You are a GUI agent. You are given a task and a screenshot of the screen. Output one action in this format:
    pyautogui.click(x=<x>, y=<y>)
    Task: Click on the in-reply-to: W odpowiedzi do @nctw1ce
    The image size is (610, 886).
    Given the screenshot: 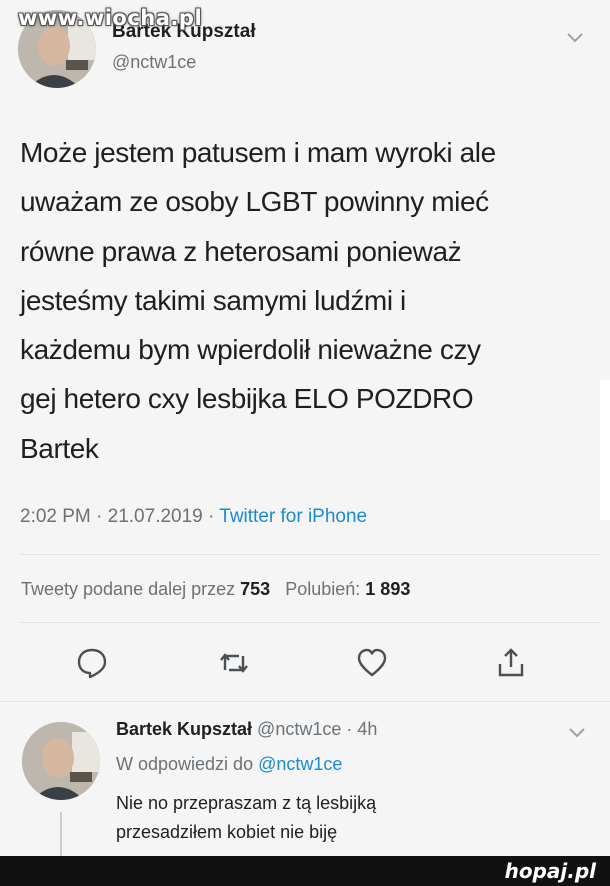 What is the action you would take?
    pyautogui.click(x=229, y=764)
    